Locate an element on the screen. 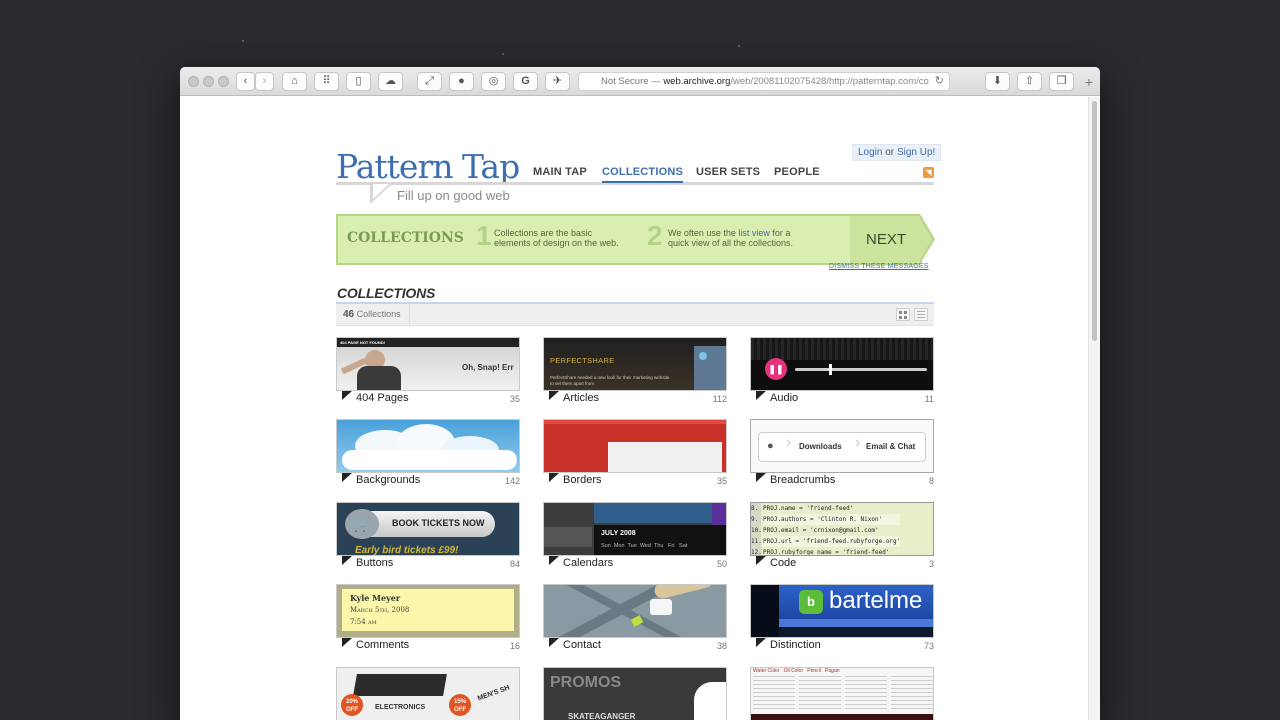 The image size is (1280, 720). collection-card-partial: Water Color Oil Color Pencil Pagan is located at coordinates (842, 693).